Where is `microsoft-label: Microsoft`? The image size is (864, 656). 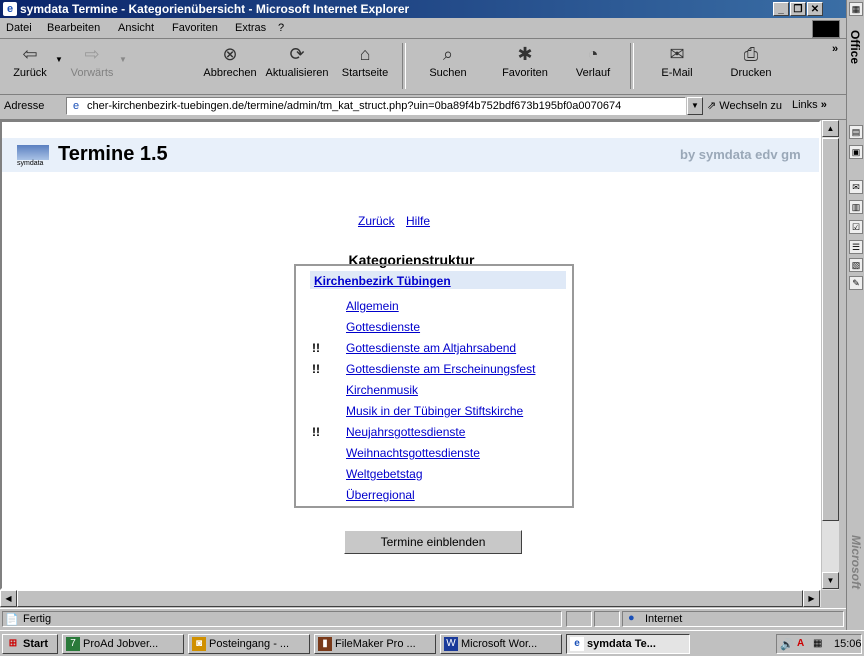 microsoft-label: Microsoft is located at coordinates (856, 562).